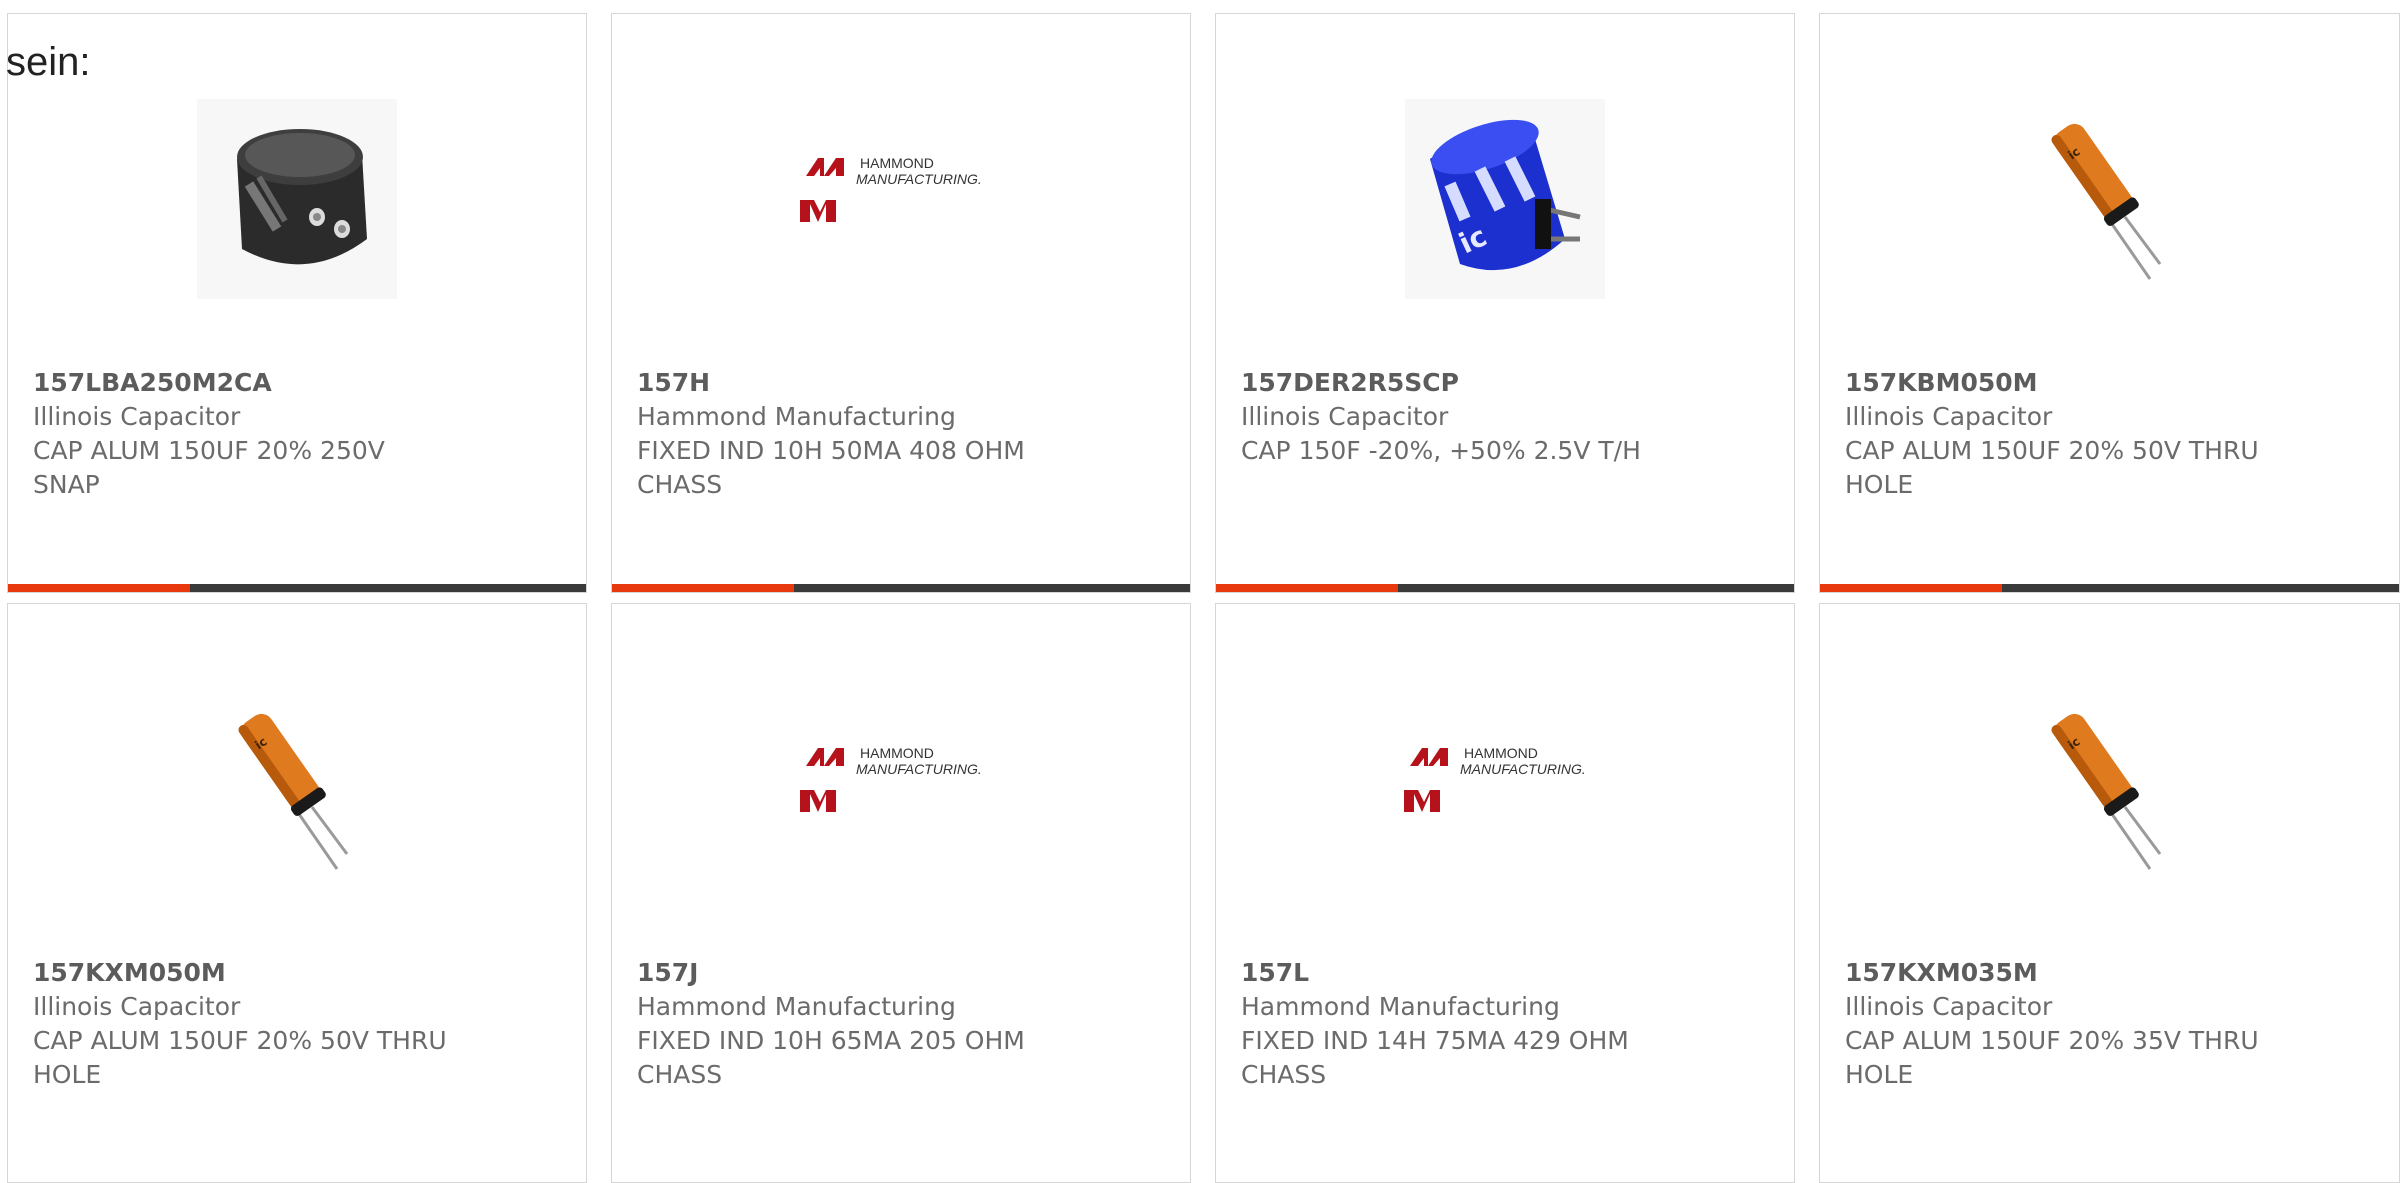  What do you see at coordinates (903, 973) in the screenshot?
I see `part-number: 157J` at bounding box center [903, 973].